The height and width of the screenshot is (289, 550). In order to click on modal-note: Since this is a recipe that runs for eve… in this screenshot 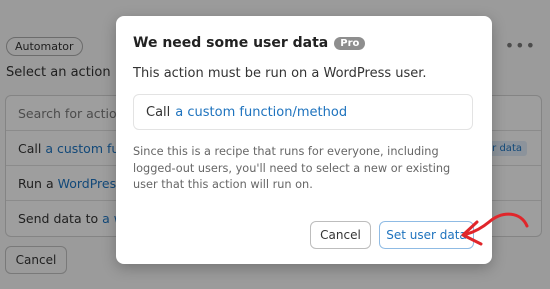, I will do `click(292, 168)`.